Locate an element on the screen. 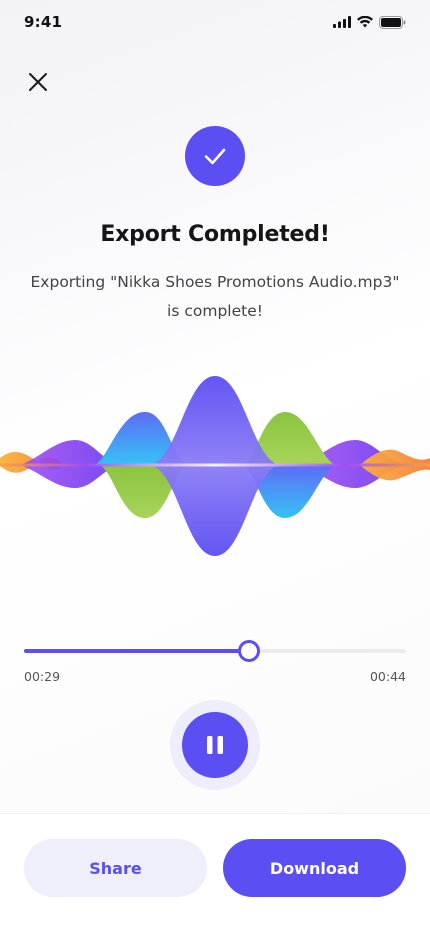 This screenshot has width=430, height=932. battery-icon is located at coordinates (392, 22).